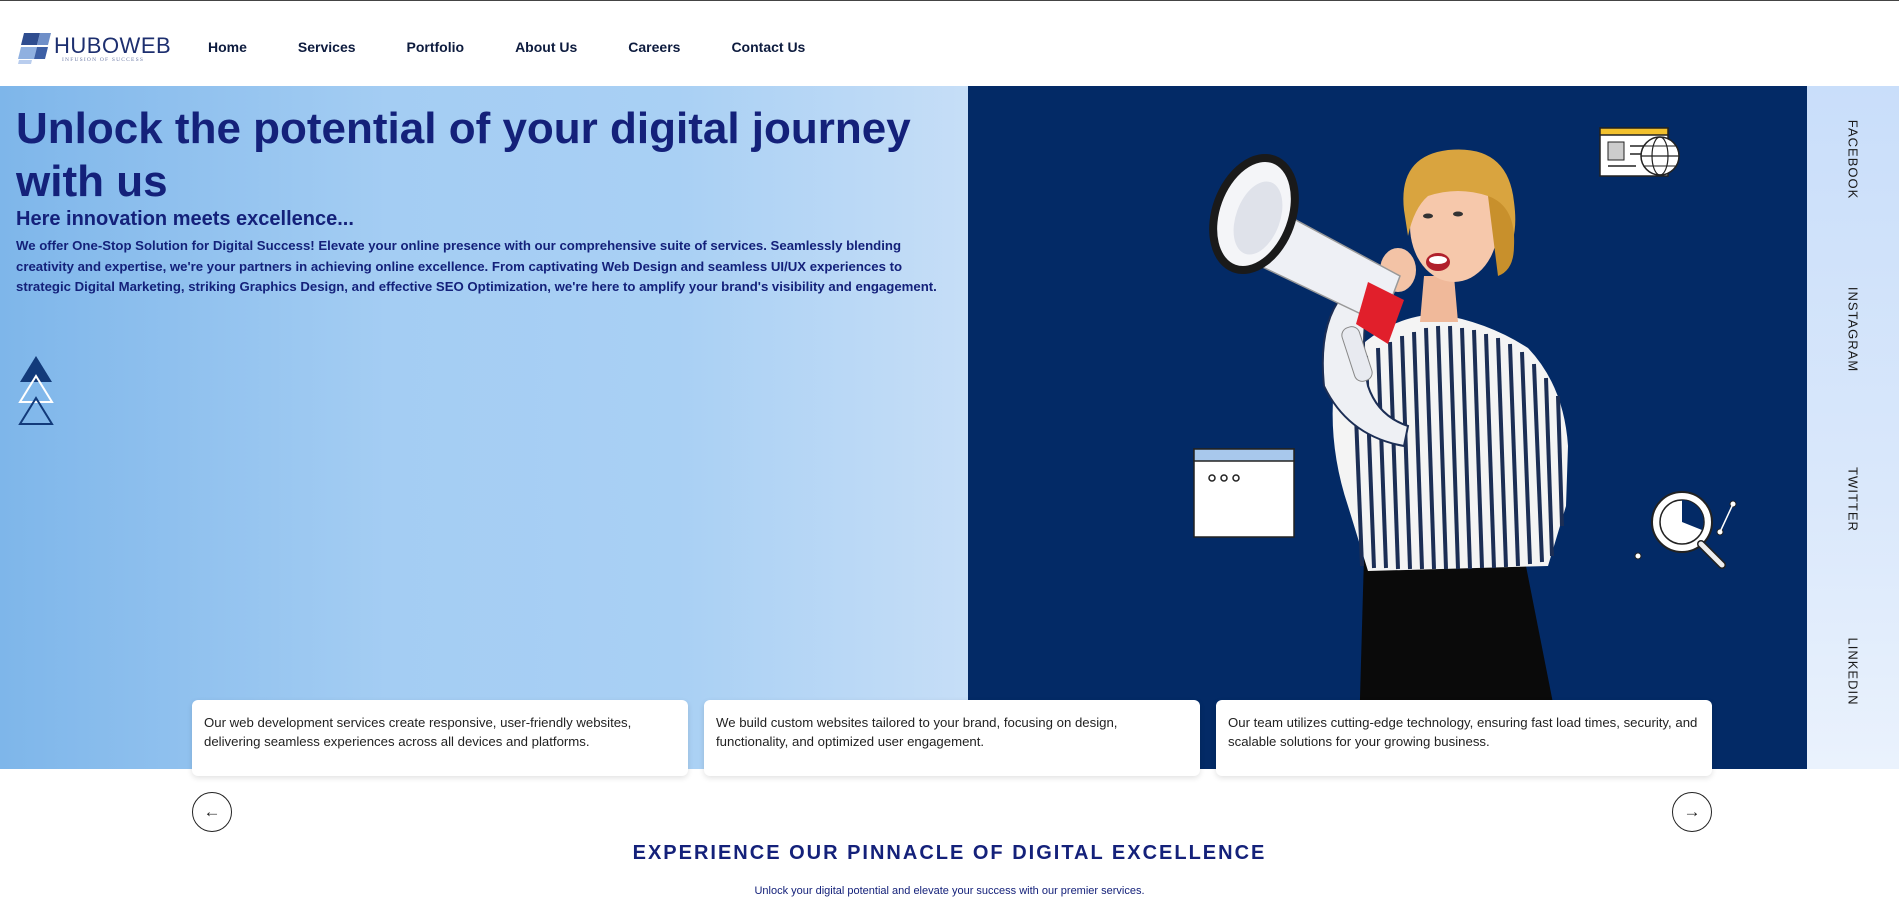 The width and height of the screenshot is (1899, 912). I want to click on social-twitter: TWITTER, so click(1853, 499).